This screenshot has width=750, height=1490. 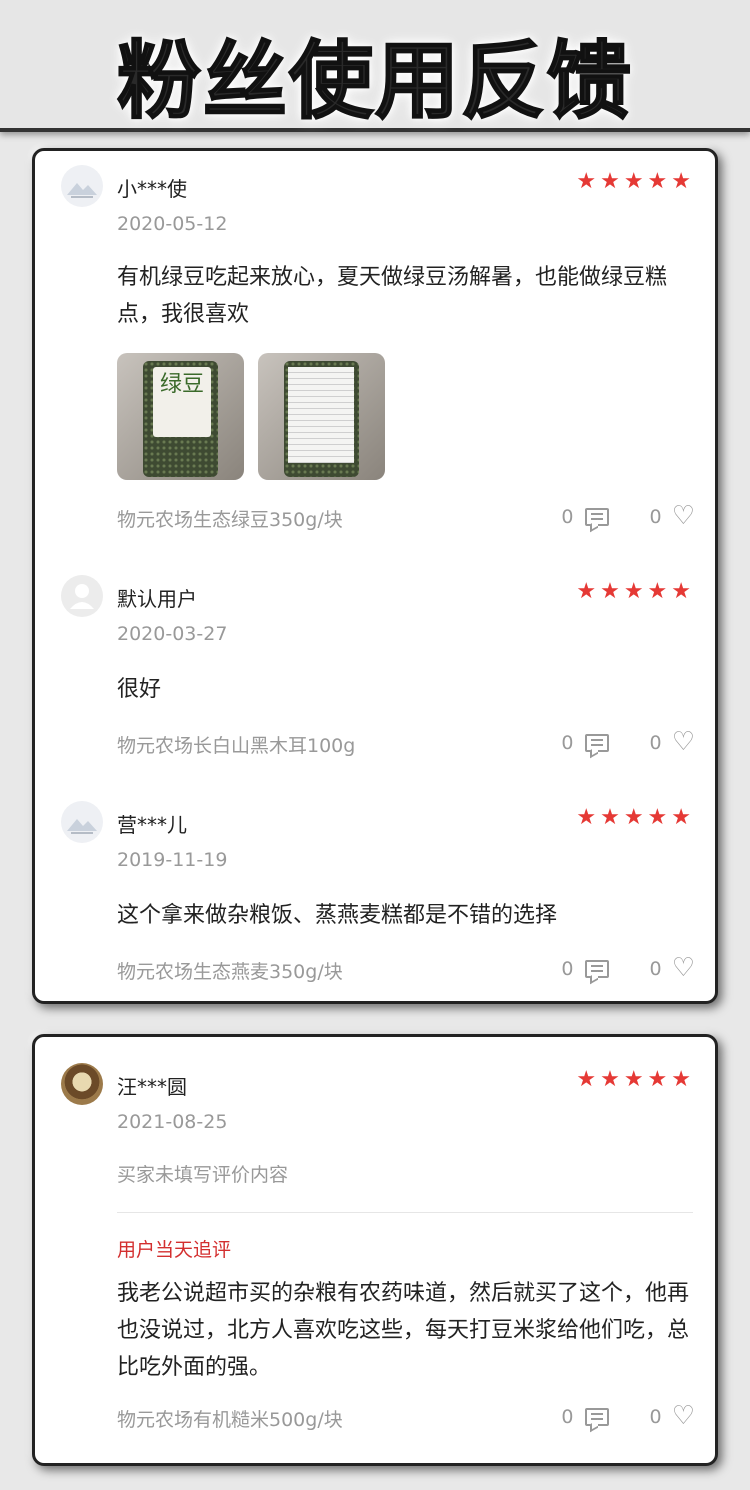 I want to click on review-content: 很好, so click(x=139, y=689).